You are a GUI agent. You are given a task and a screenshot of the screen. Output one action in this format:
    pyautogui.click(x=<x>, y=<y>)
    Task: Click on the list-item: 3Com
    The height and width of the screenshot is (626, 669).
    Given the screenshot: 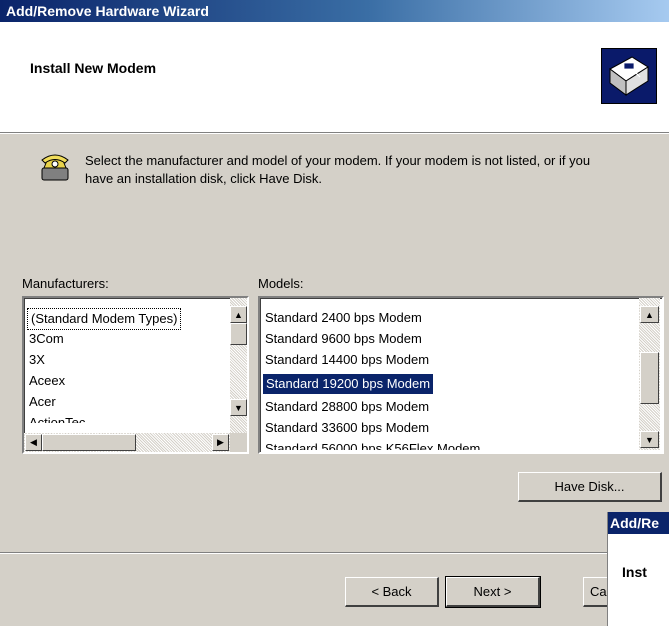 What is the action you would take?
    pyautogui.click(x=46, y=339)
    